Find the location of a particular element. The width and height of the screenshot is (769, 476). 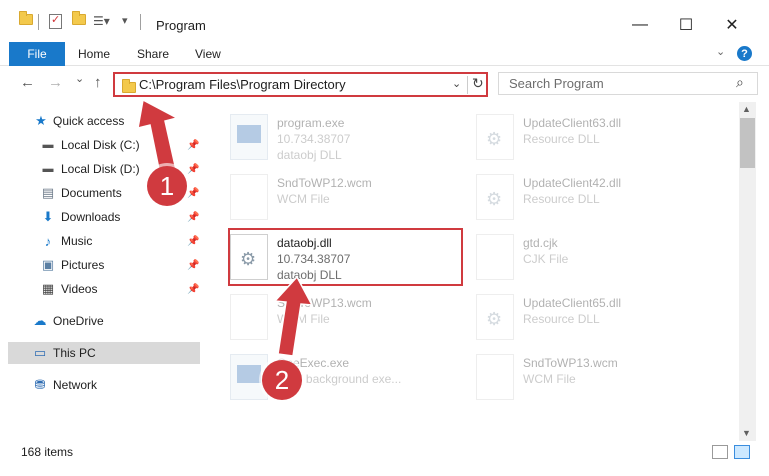

arrow-1-icon is located at coordinates (158, 136).